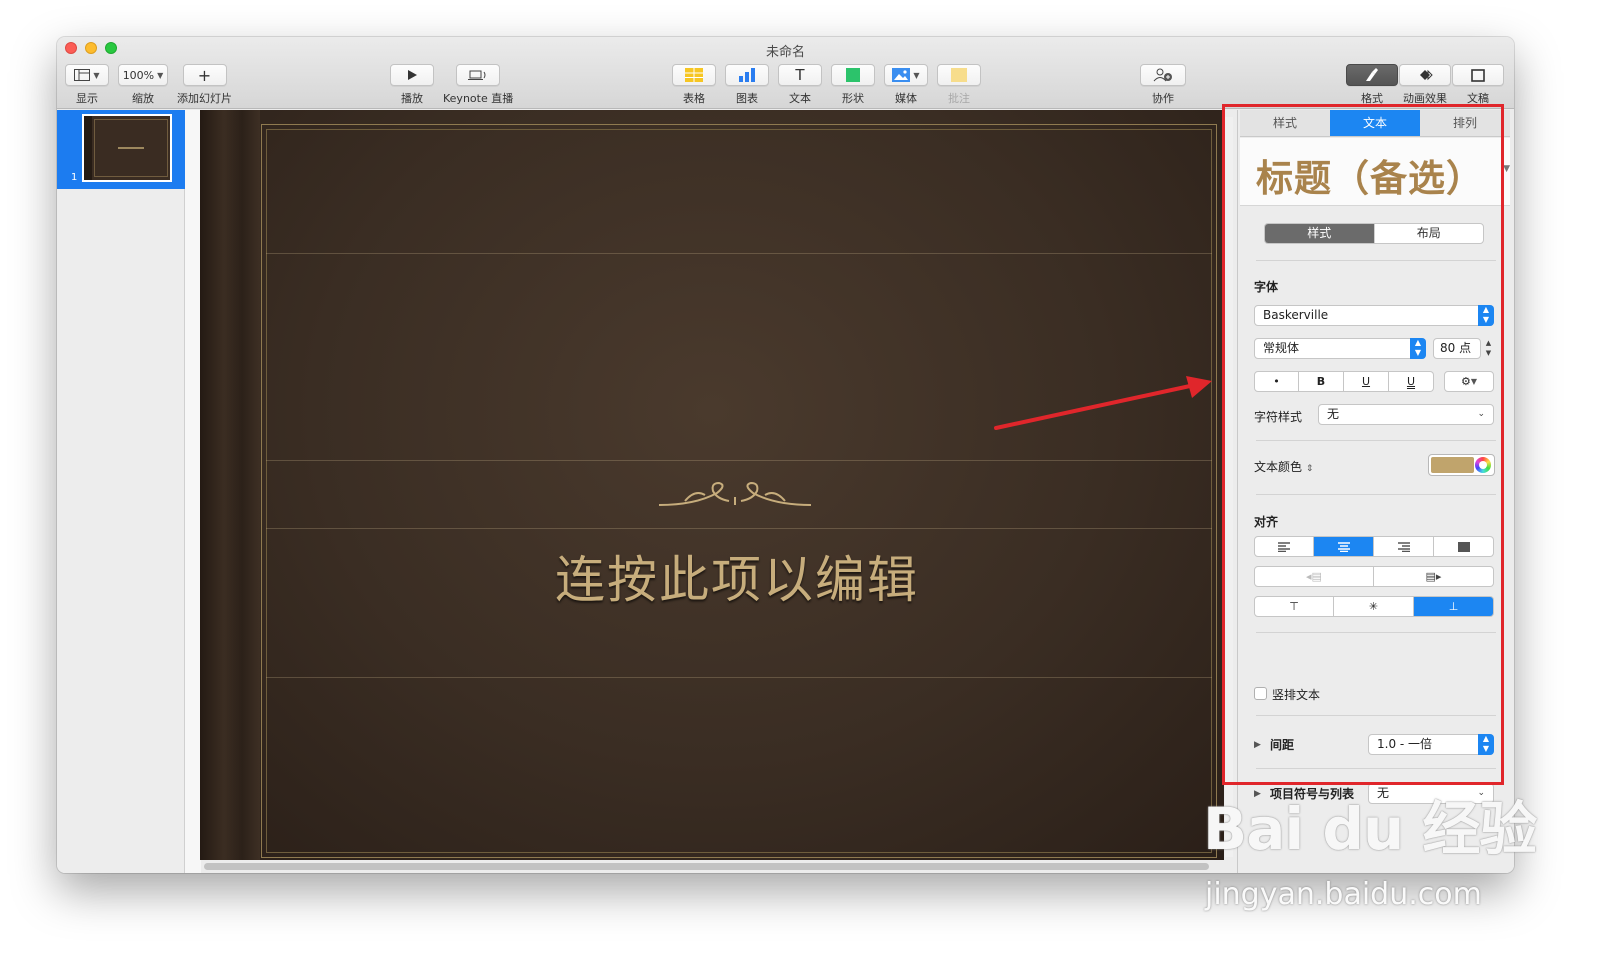 Image resolution: width=1600 pixels, height=968 pixels. What do you see at coordinates (1266, 522) in the screenshot?
I see `alignment-section-label: 对齐` at bounding box center [1266, 522].